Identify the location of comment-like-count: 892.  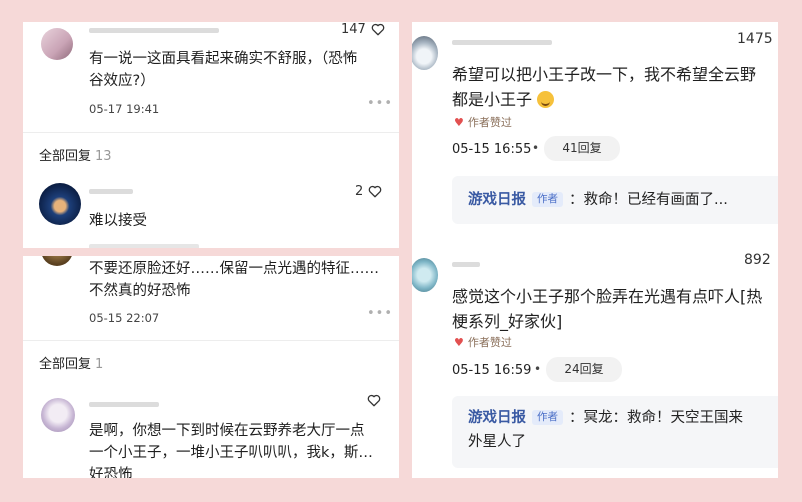
(757, 260).